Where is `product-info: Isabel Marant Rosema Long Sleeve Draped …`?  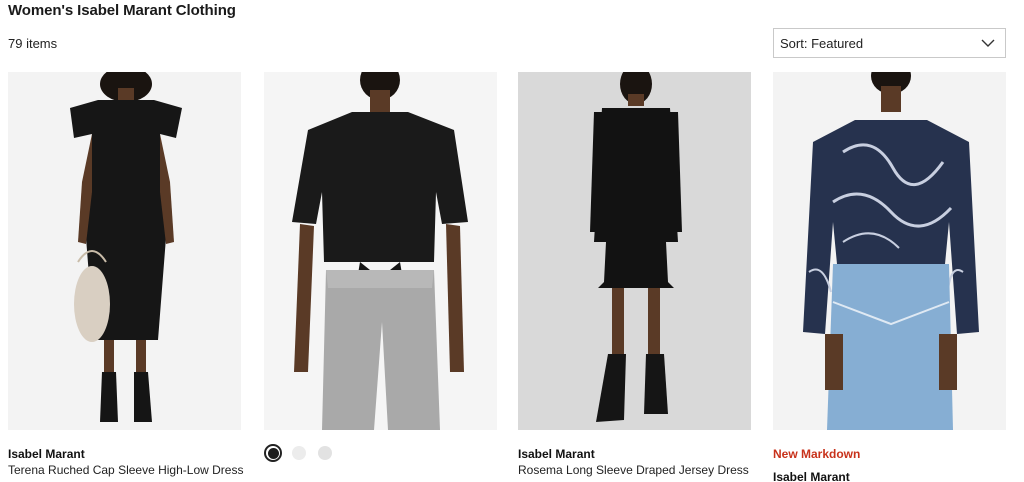
product-info: Isabel Marant Rosema Long Sleeve Draped … is located at coordinates (634, 462).